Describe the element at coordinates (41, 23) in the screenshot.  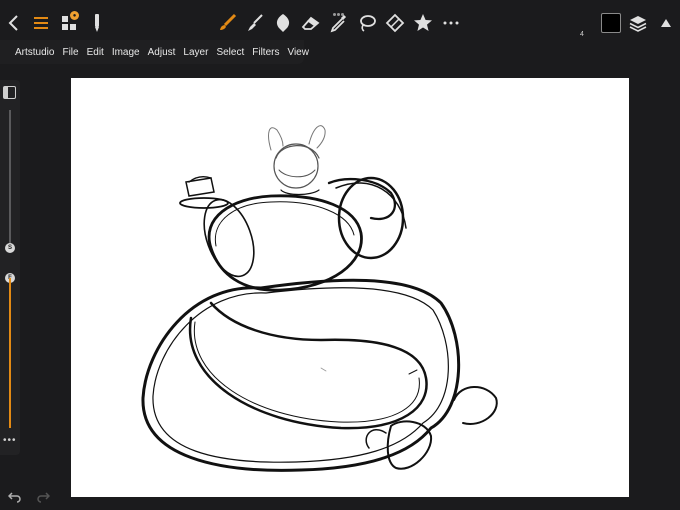
I see `menu-icon` at that location.